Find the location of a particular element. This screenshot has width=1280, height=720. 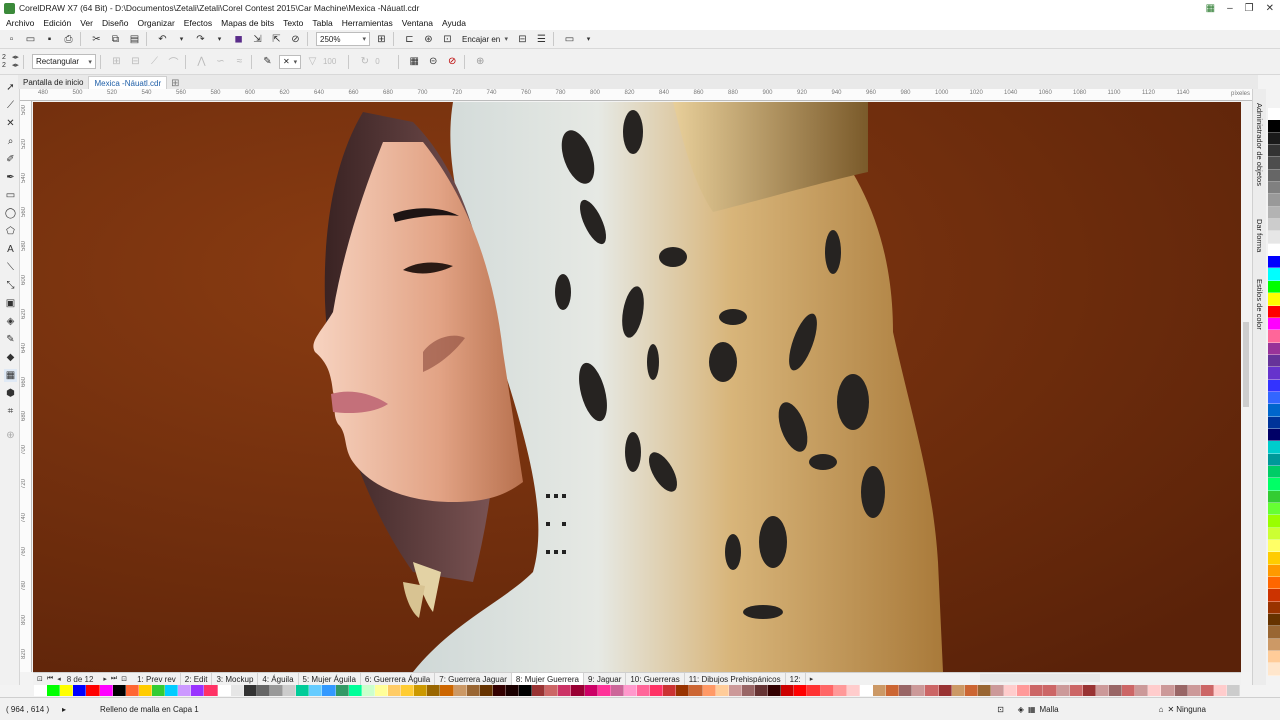

delete-node-icon: ⊟ is located at coordinates (135, 61).